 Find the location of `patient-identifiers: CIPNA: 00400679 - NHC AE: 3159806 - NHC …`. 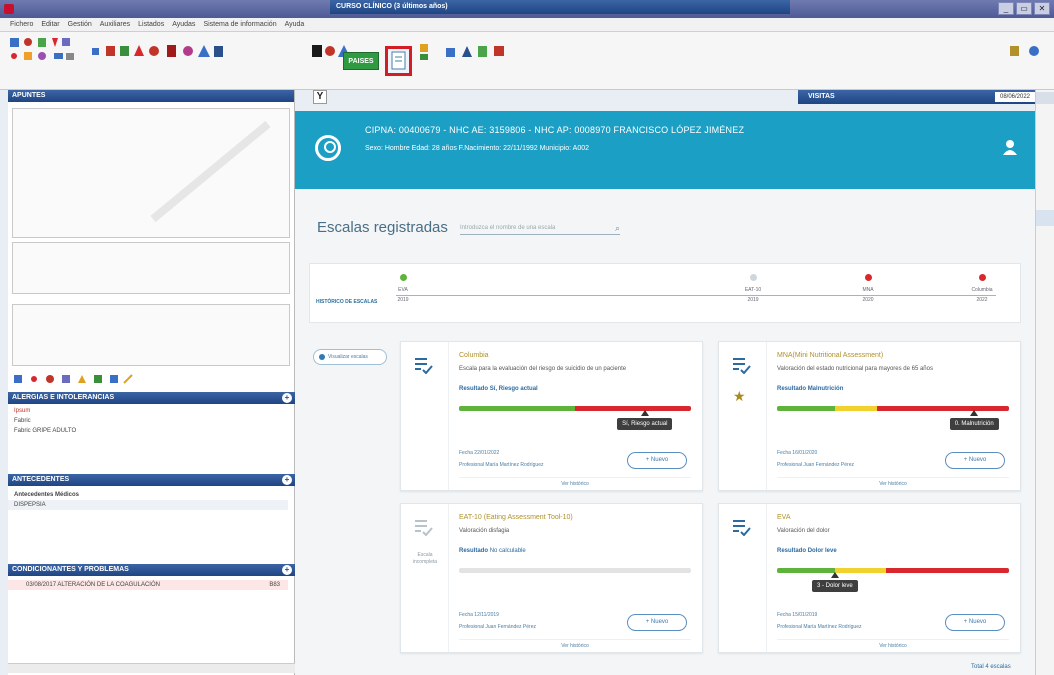

patient-identifiers: CIPNA: 00400679 - NHC AE: 3159806 - NHC … is located at coordinates (555, 130).